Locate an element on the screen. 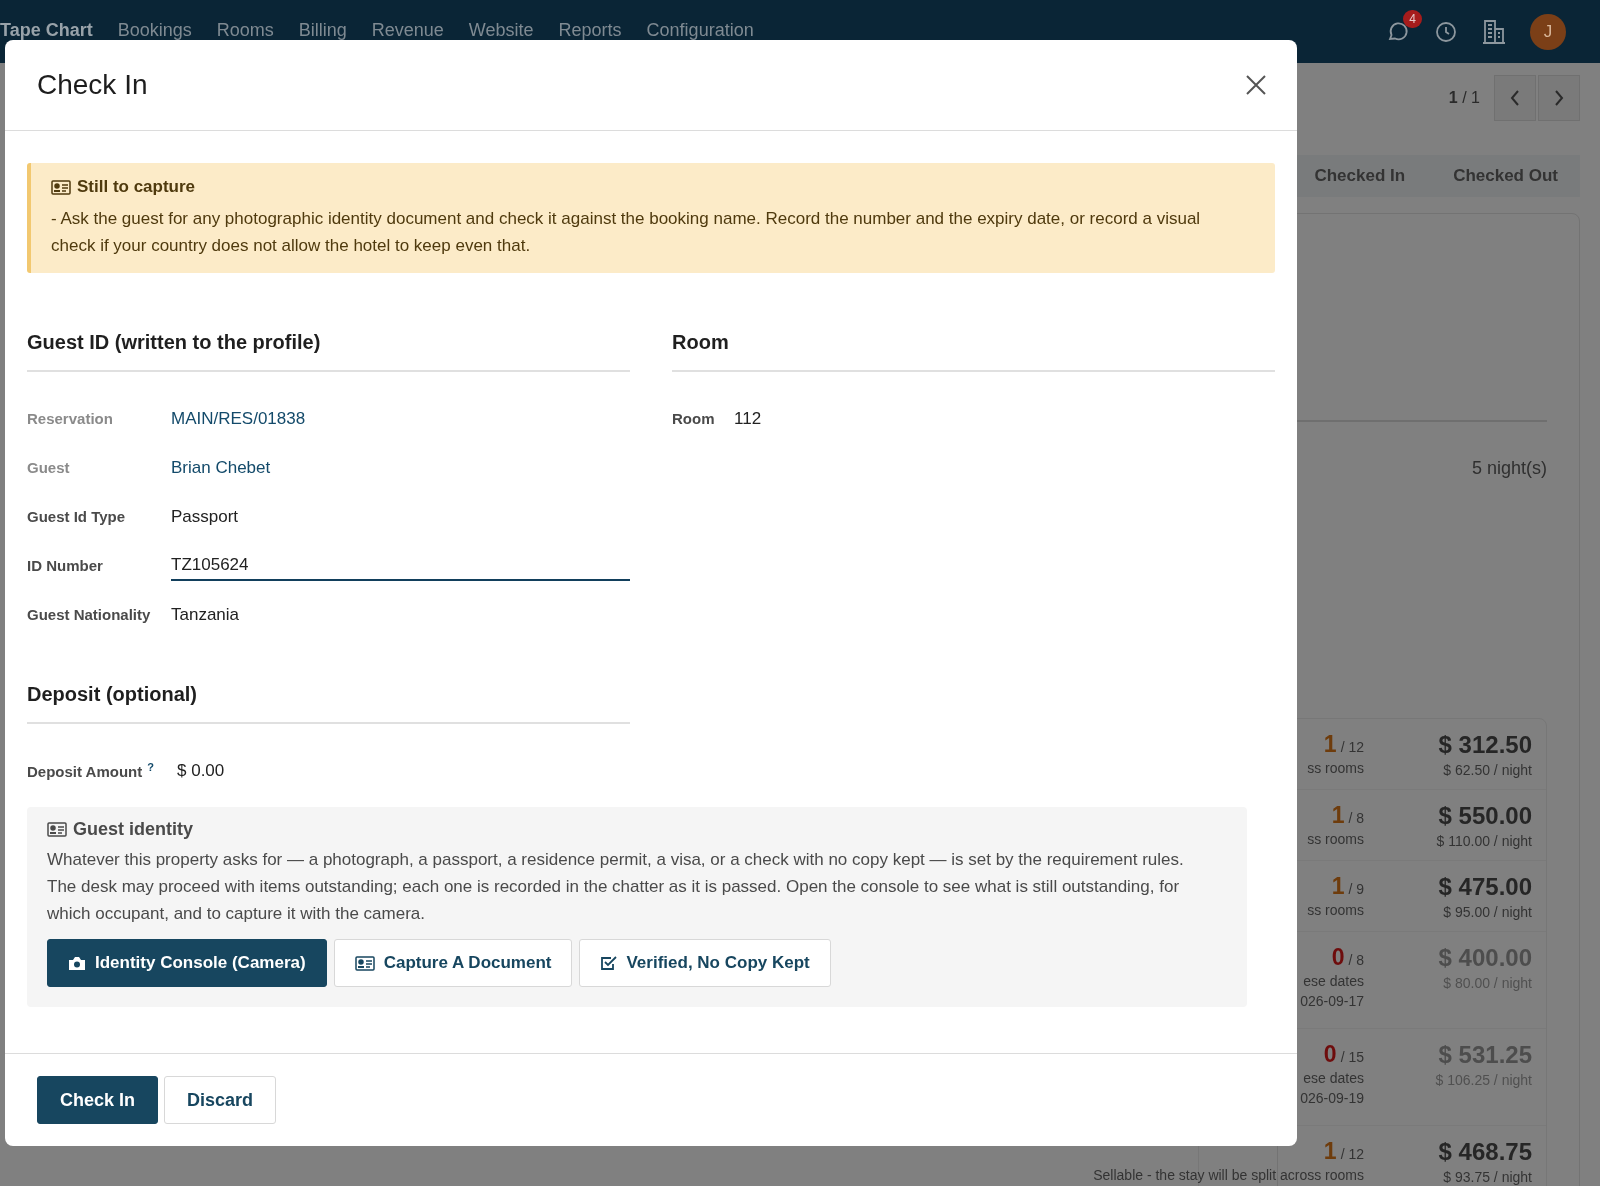 The image size is (1600, 1186). camera-icon is located at coordinates (77, 963).